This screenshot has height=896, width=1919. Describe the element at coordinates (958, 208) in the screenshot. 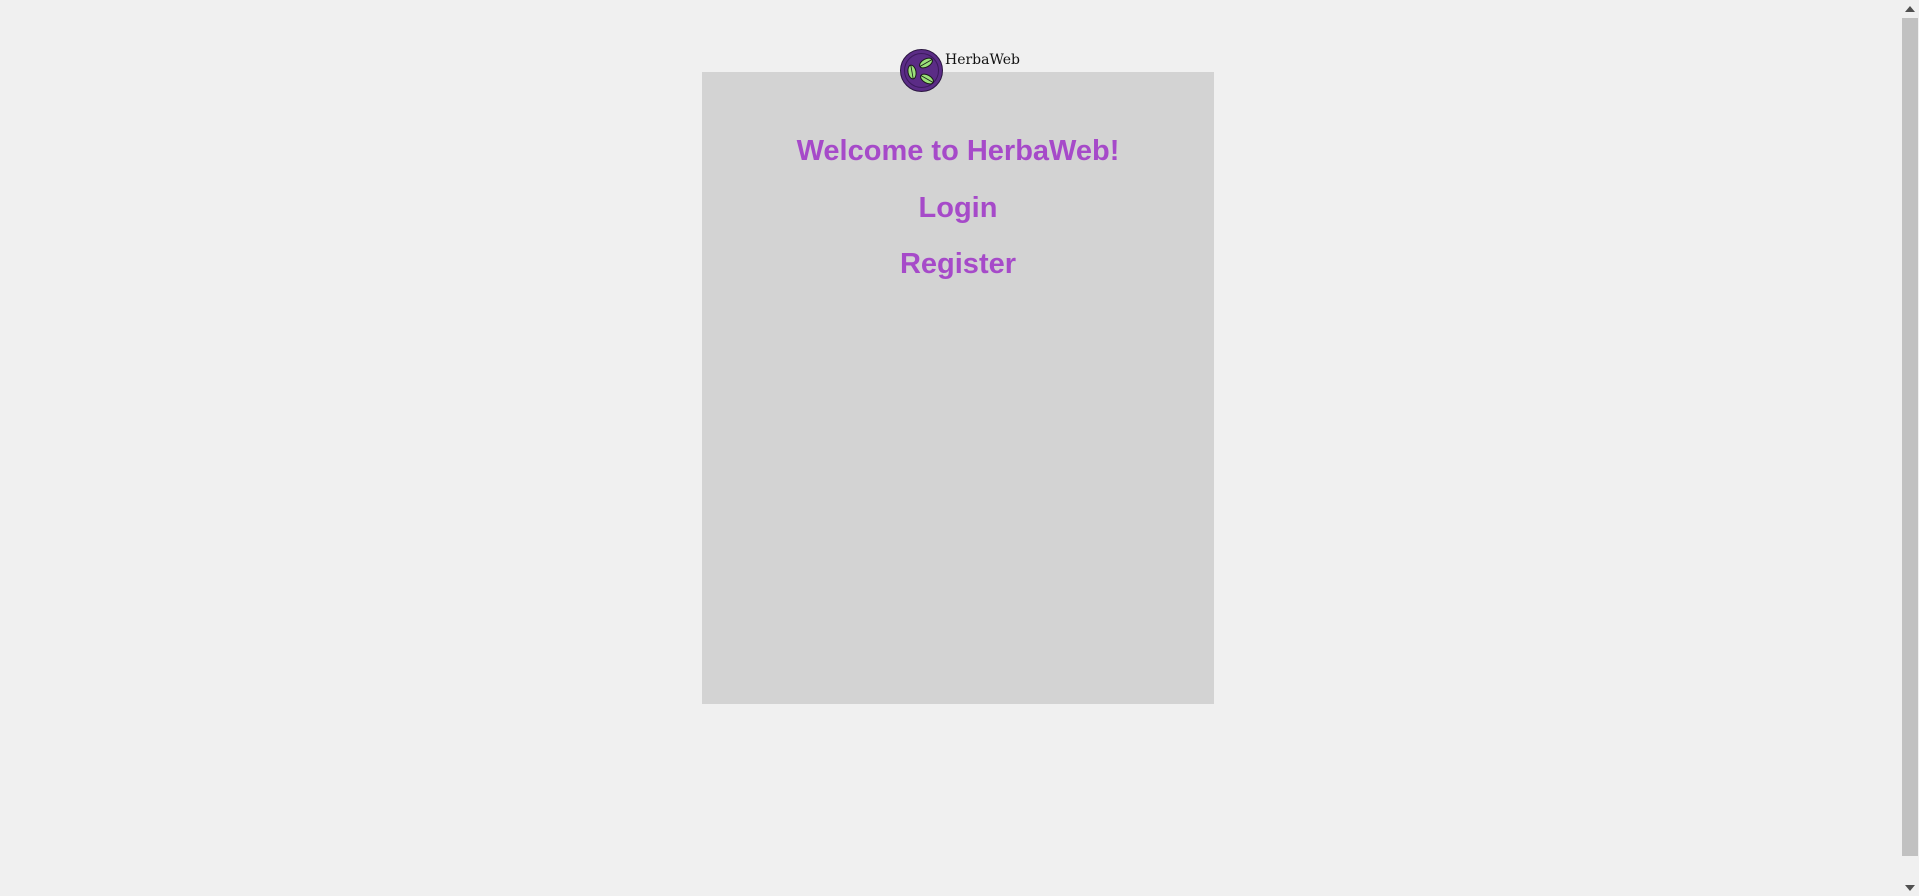

I see `login-link: Login` at that location.